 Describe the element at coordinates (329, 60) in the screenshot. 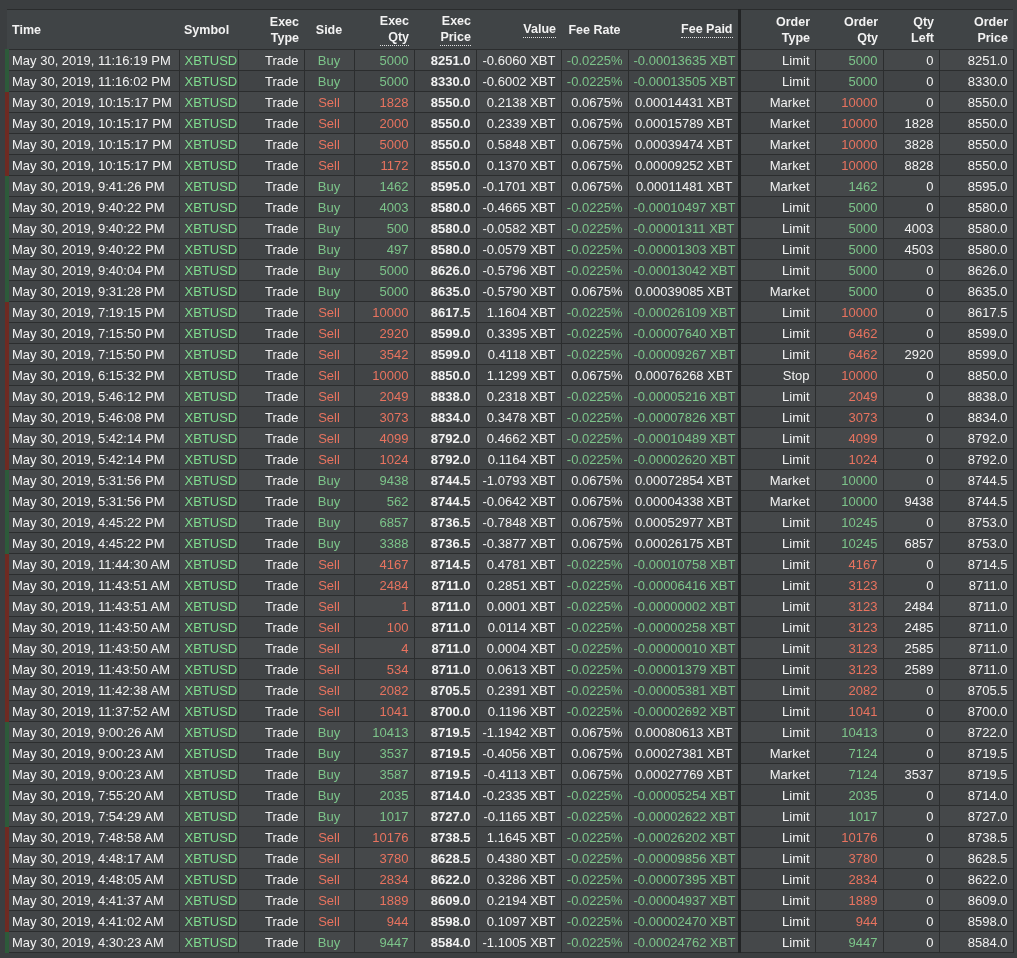

I see `table-cell: Buy` at that location.